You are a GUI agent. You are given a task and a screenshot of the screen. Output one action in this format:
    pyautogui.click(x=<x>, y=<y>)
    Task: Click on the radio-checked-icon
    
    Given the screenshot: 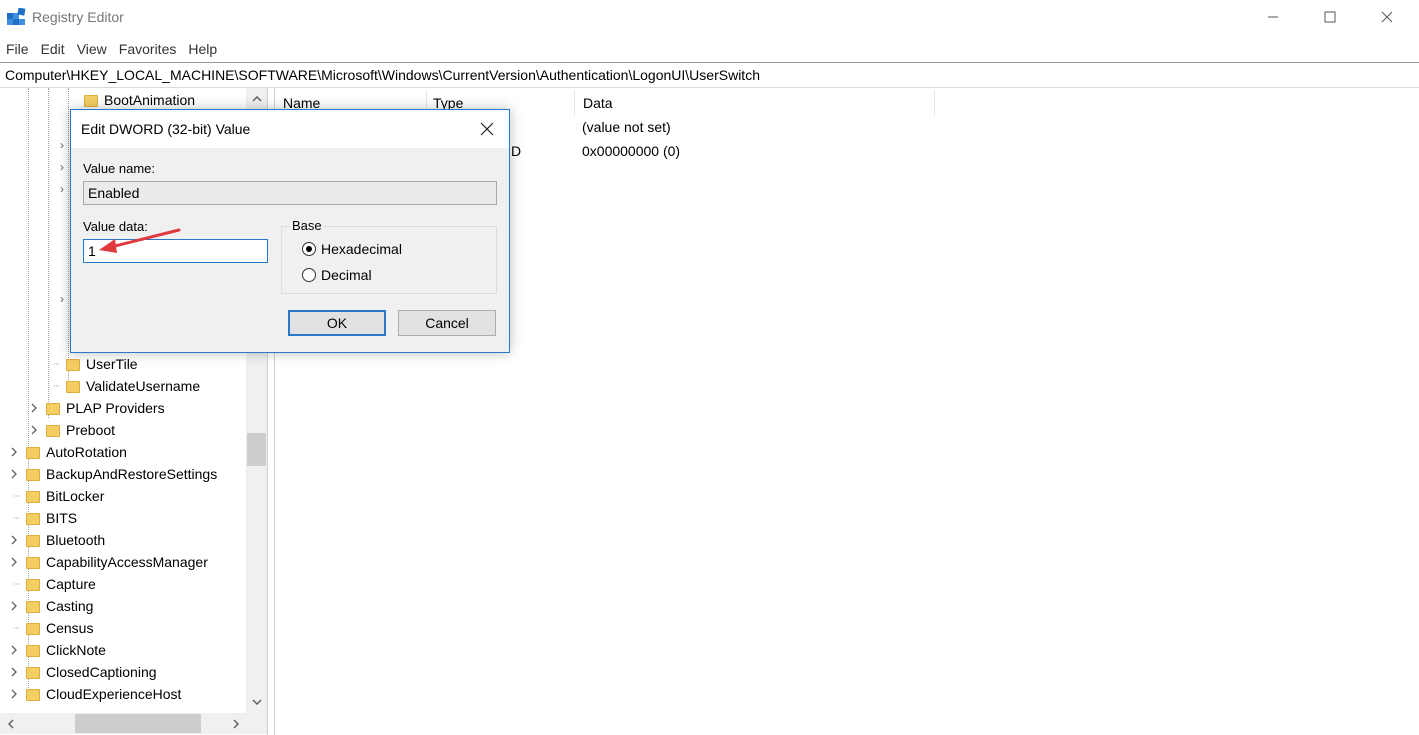 What is the action you would take?
    pyautogui.click(x=309, y=249)
    